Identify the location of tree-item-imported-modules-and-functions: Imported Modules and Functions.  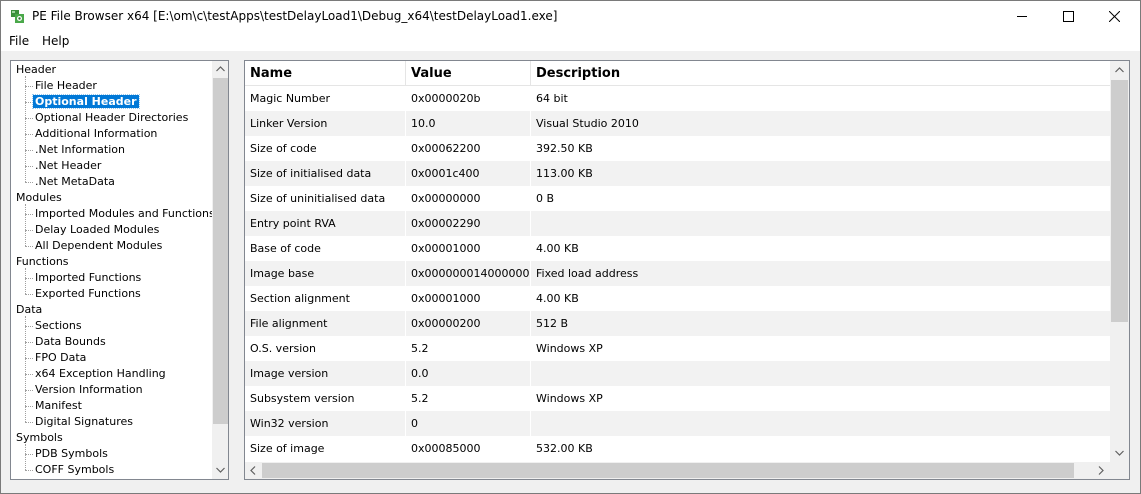
(125, 214).